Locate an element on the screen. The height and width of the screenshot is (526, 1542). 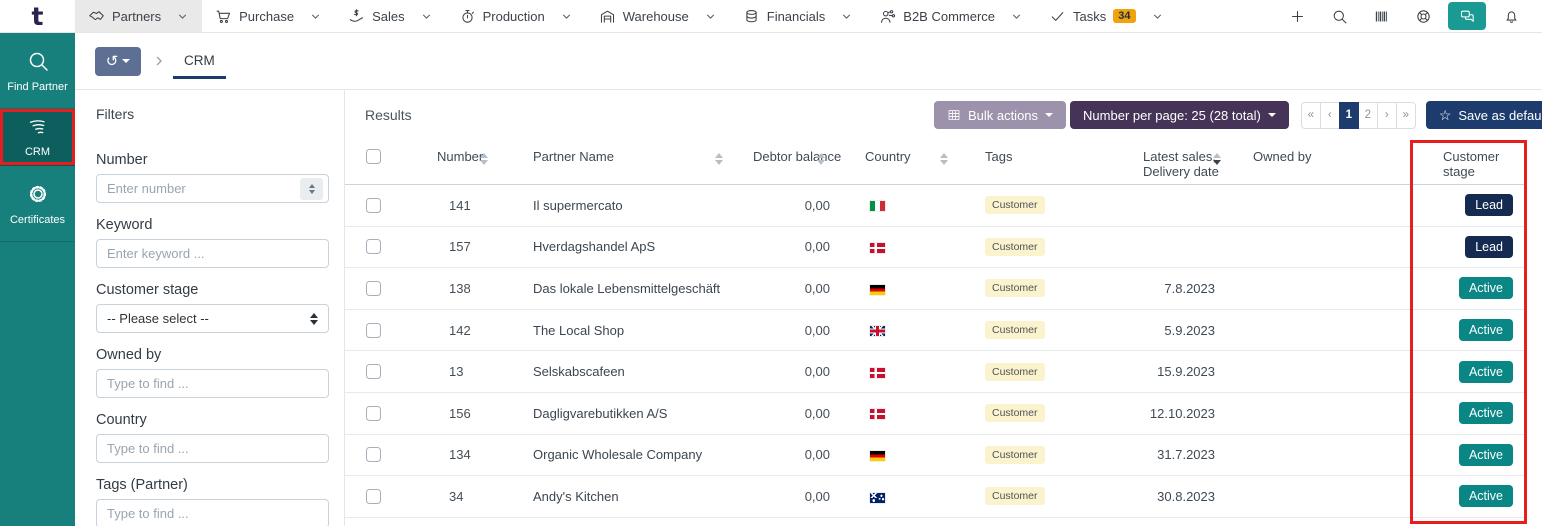
select-all-checkbox is located at coordinates (373, 156).